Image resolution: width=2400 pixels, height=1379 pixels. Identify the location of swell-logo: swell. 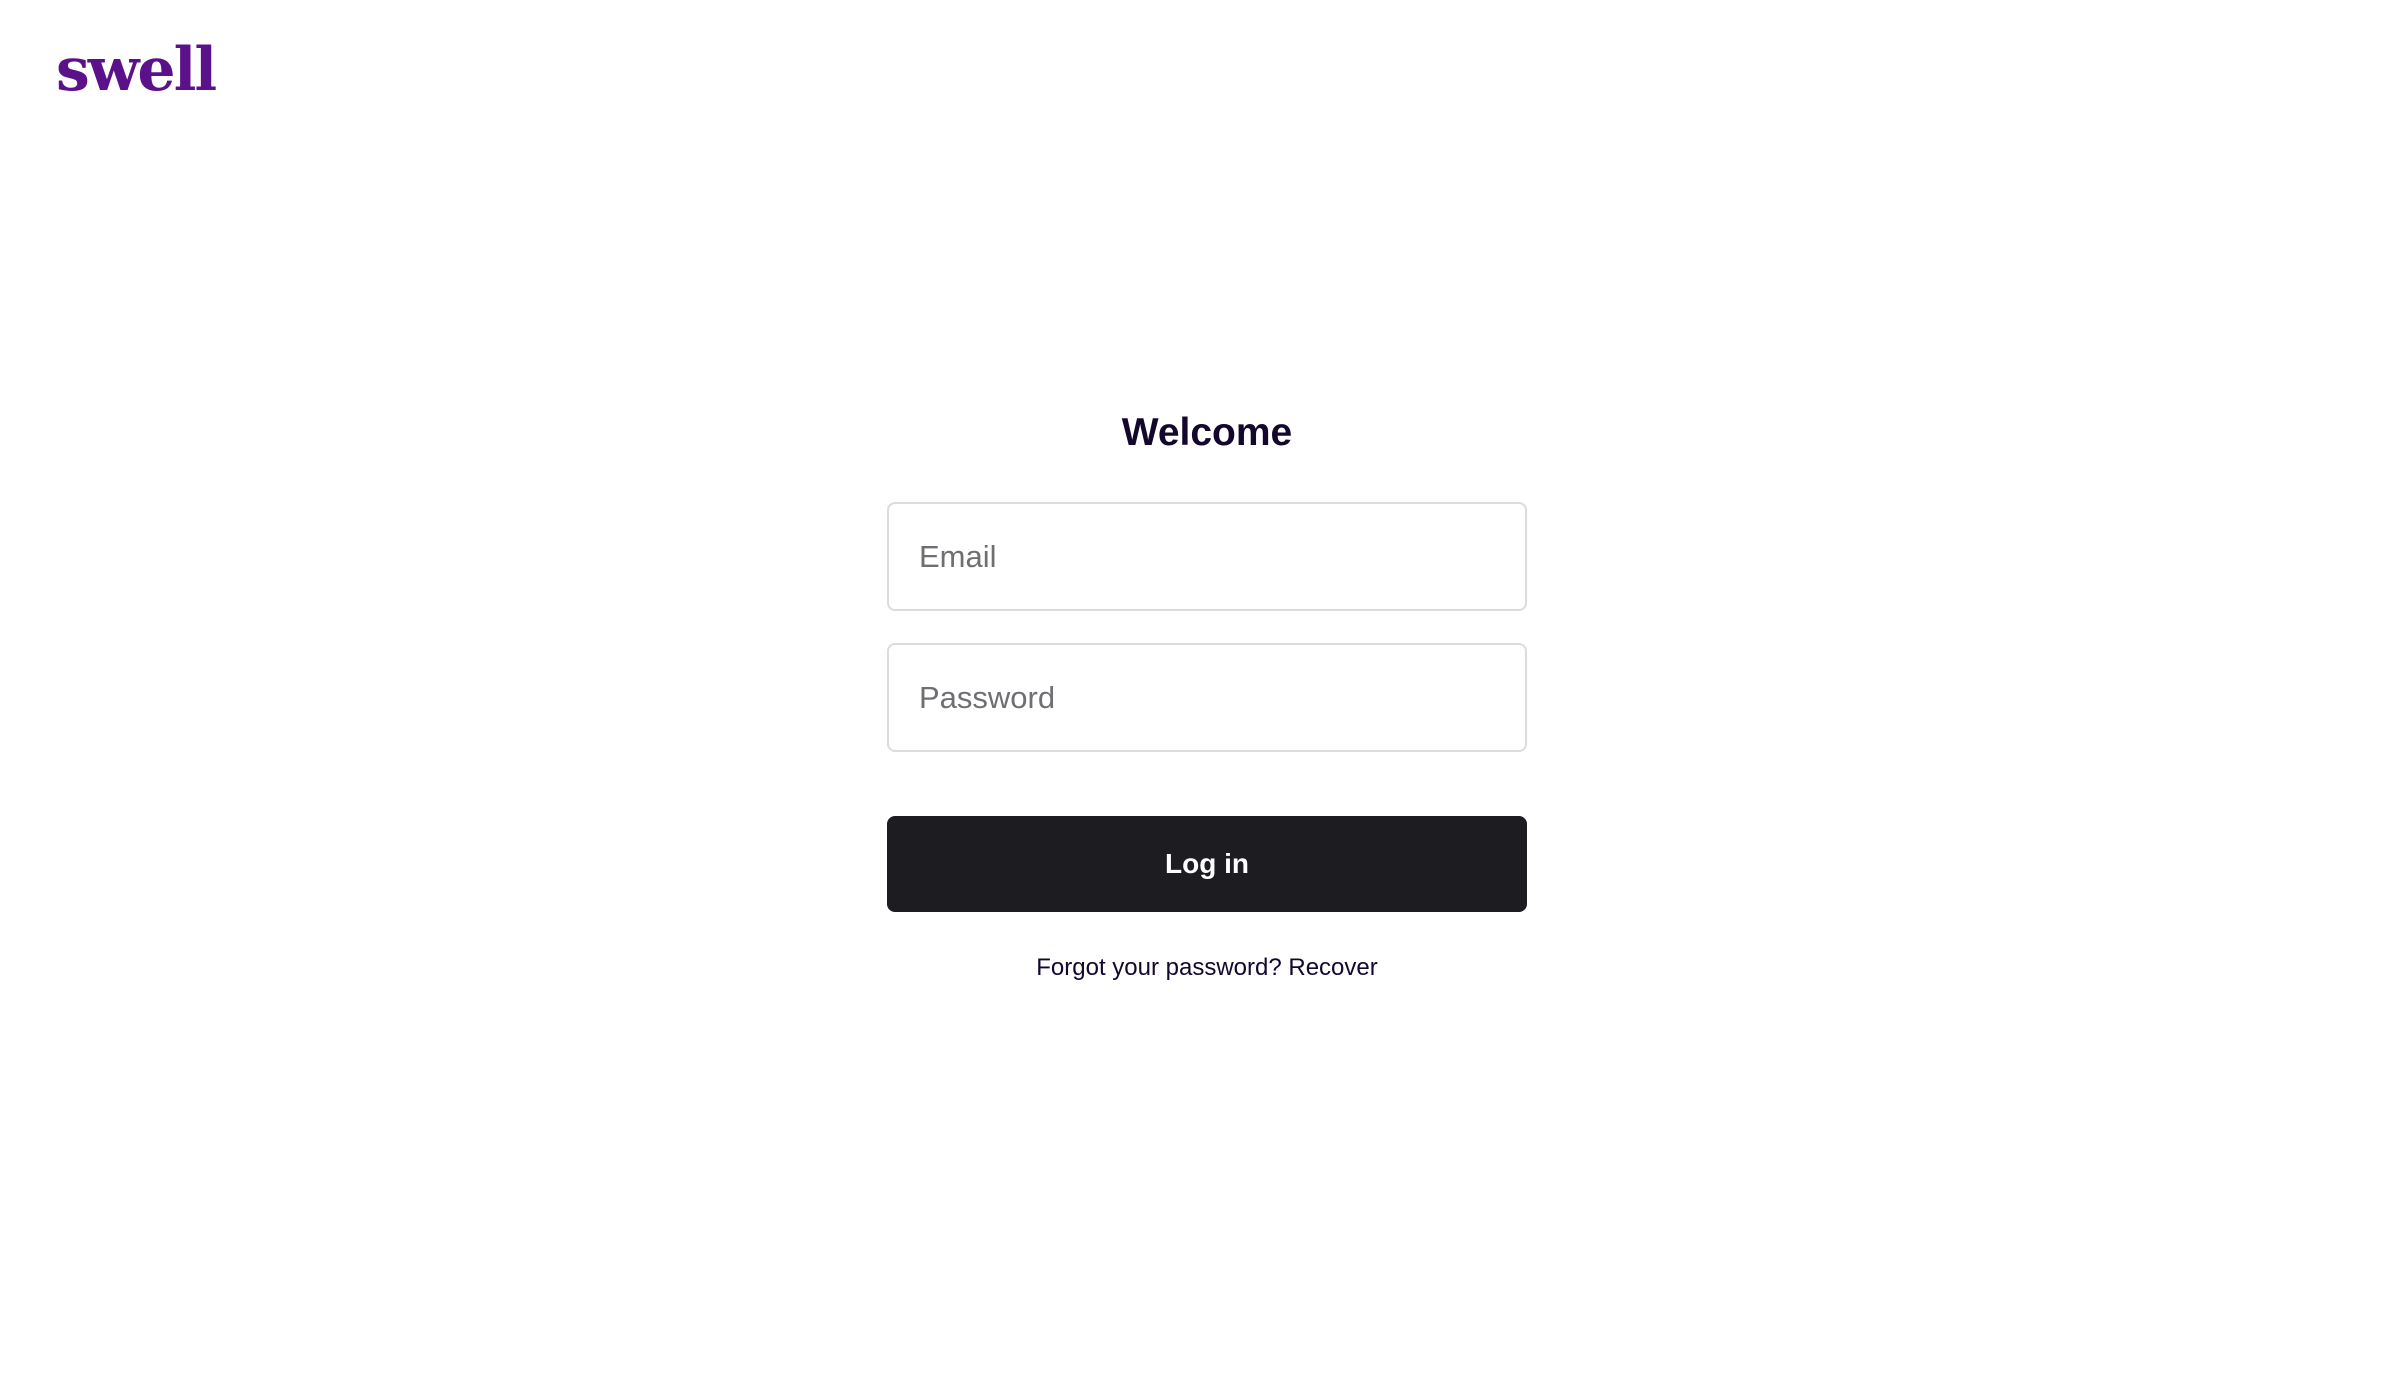
(136, 67).